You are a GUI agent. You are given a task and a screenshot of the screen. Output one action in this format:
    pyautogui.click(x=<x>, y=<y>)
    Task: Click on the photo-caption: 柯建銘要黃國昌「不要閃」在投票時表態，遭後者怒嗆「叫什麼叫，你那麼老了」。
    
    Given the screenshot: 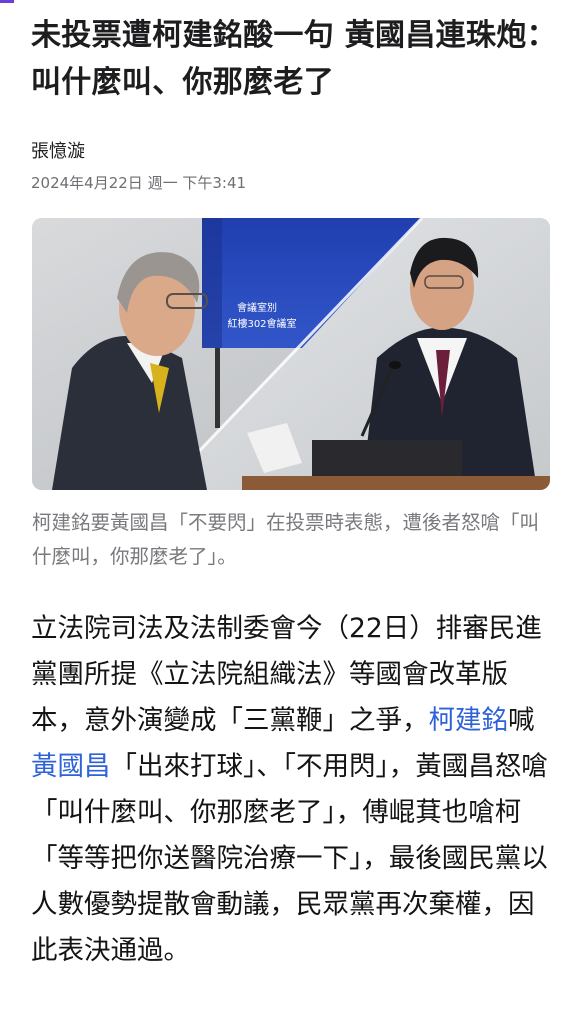 What is the action you would take?
    pyautogui.click(x=286, y=539)
    